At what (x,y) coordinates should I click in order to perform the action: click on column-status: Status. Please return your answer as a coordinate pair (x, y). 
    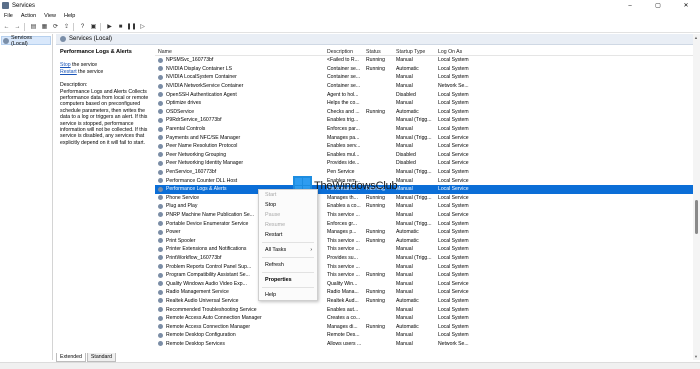
    Looking at the image, I should click on (378, 52).